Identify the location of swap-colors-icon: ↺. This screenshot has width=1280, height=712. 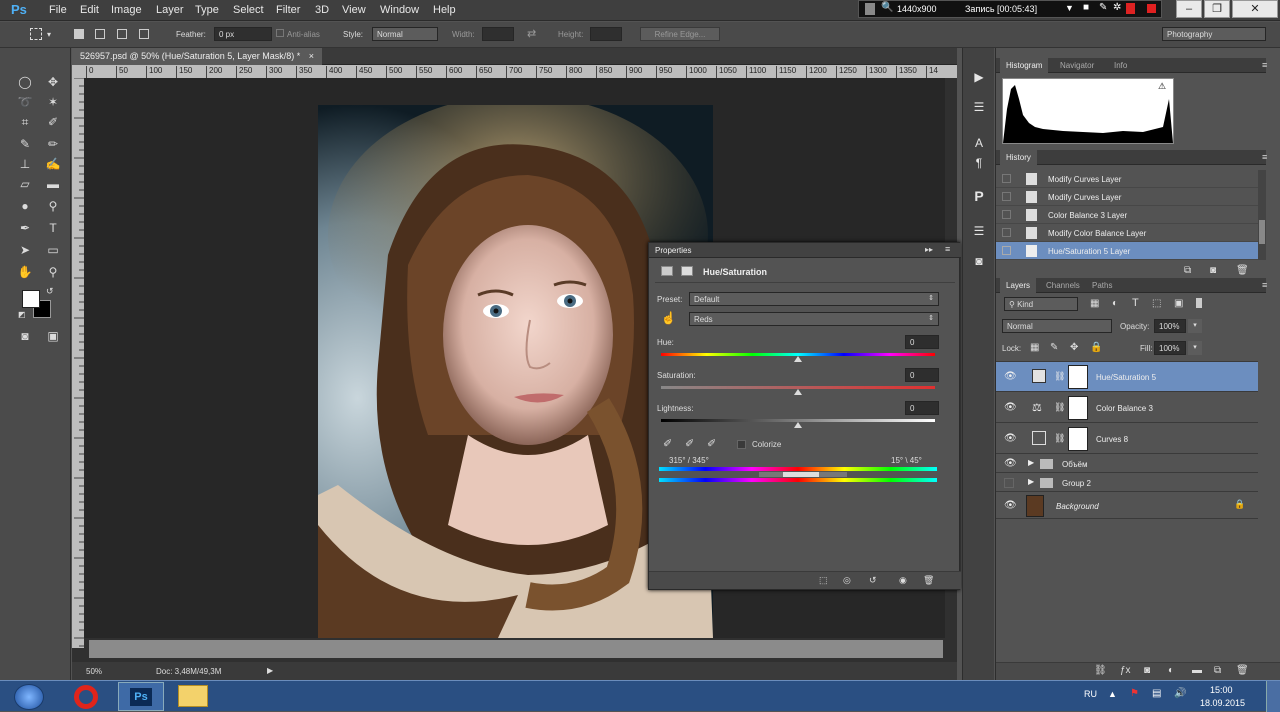
(50, 291).